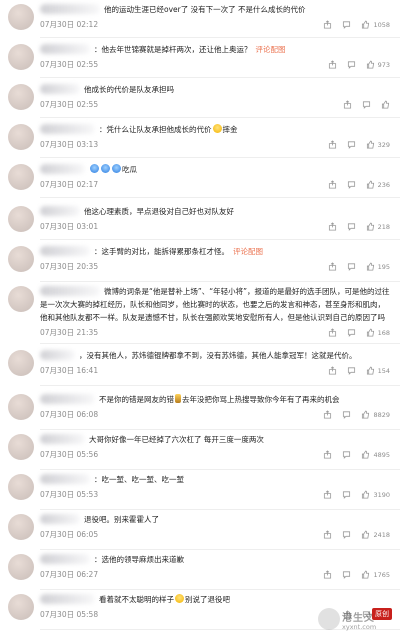  What do you see at coordinates (378, 266) in the screenshot?
I see `like-button: 195` at bounding box center [378, 266].